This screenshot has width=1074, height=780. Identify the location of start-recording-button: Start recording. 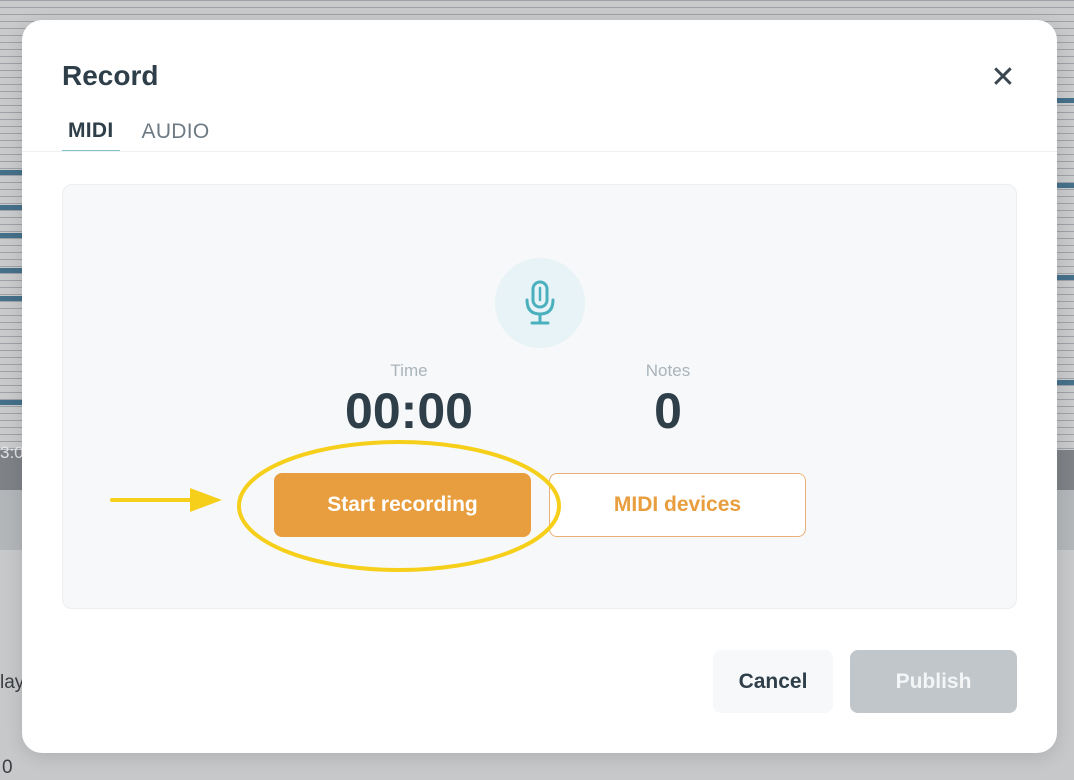
(402, 505).